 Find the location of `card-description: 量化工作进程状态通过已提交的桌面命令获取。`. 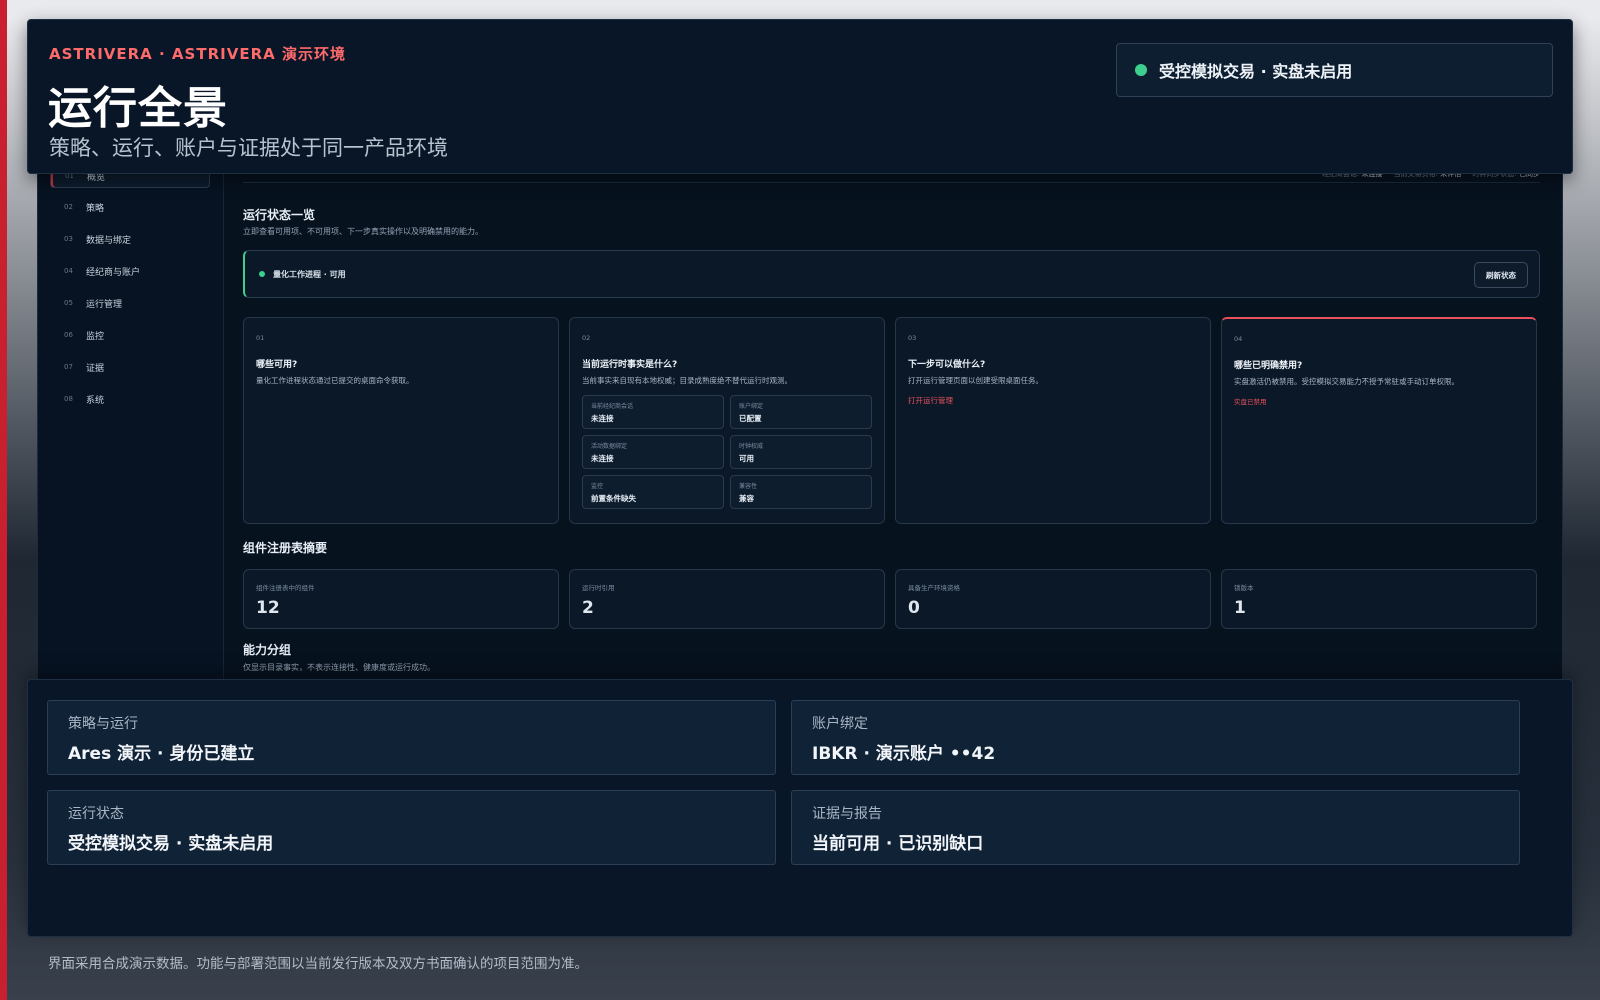

card-description: 量化工作进程状态通过已提交的桌面命令获取。 is located at coordinates (335, 380).